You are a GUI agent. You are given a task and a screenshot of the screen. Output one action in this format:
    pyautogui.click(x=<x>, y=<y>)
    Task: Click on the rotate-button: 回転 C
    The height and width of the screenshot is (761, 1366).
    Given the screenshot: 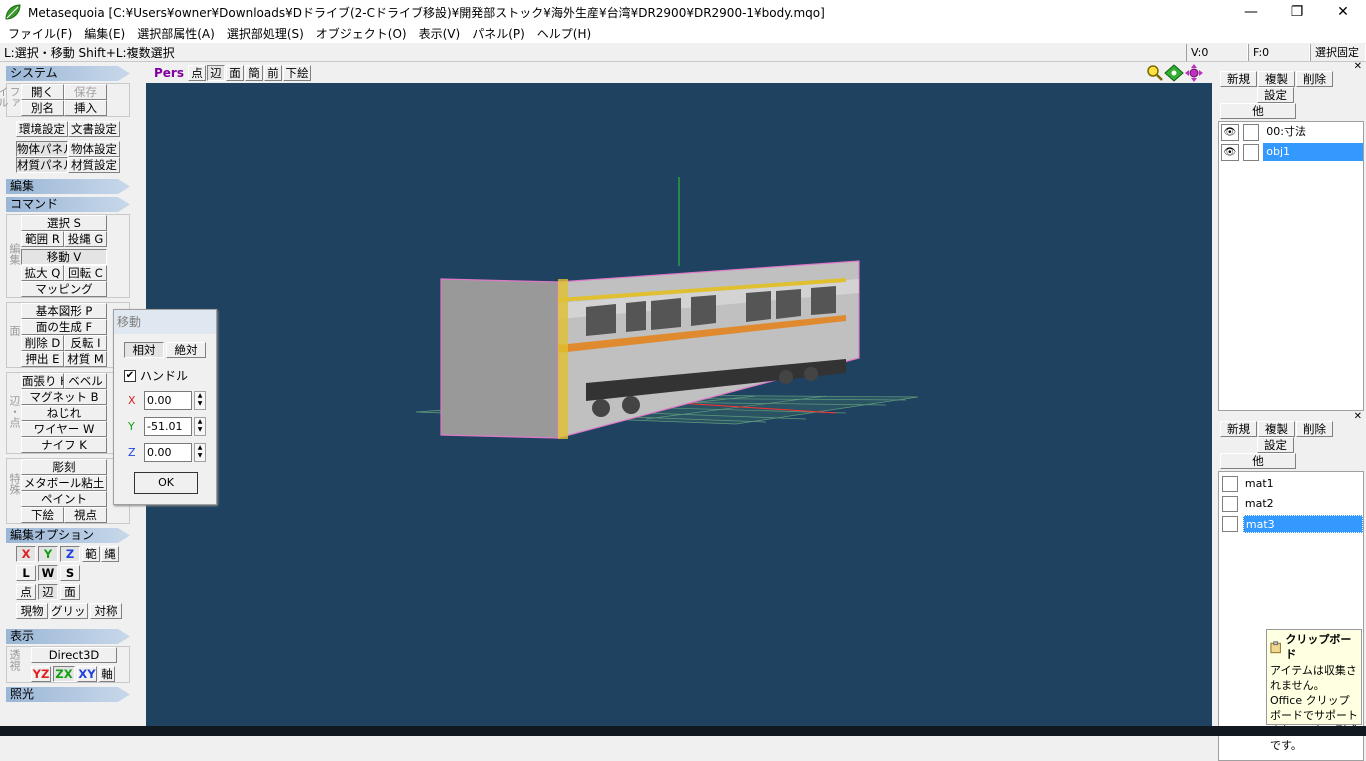 What is the action you would take?
    pyautogui.click(x=85, y=273)
    